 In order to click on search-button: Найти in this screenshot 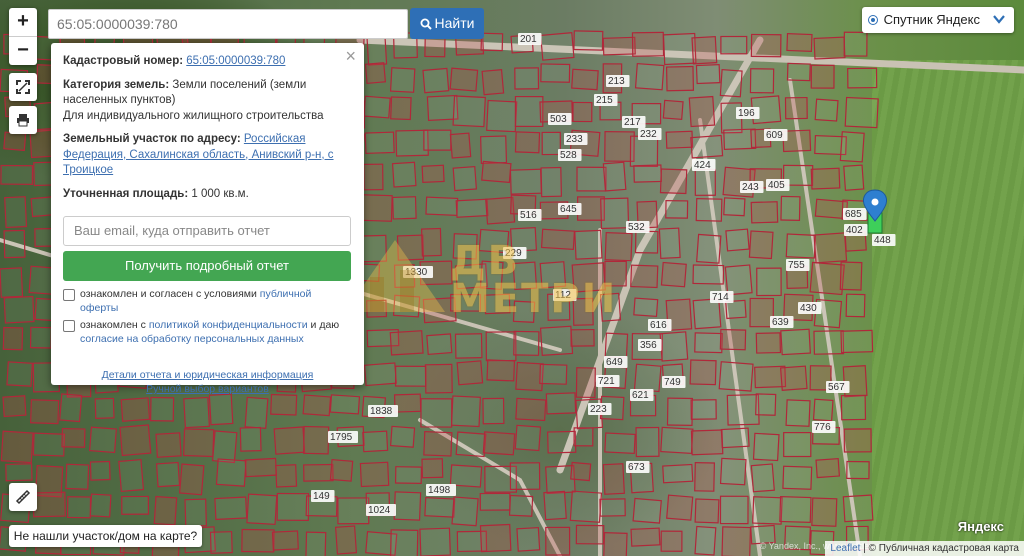, I will do `click(447, 23)`.